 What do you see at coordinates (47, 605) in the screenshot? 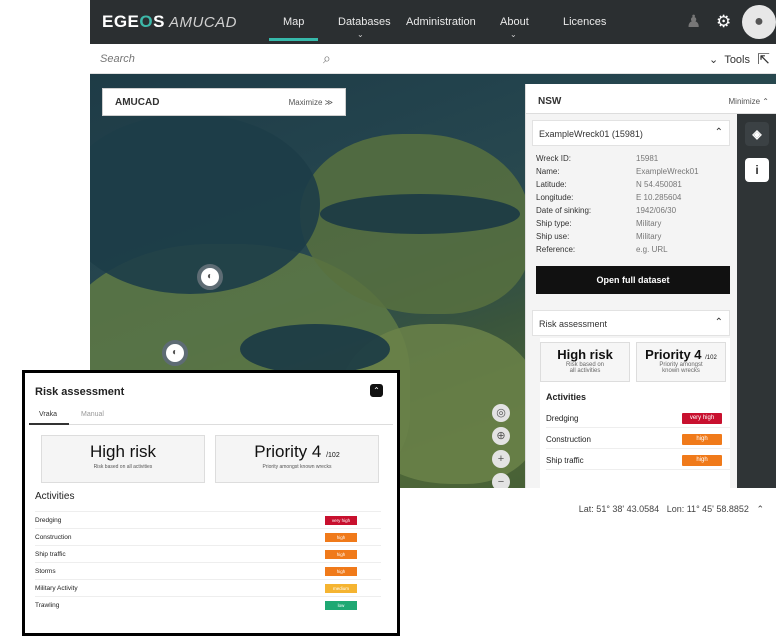
I see `activity-name: Trawling` at bounding box center [47, 605].